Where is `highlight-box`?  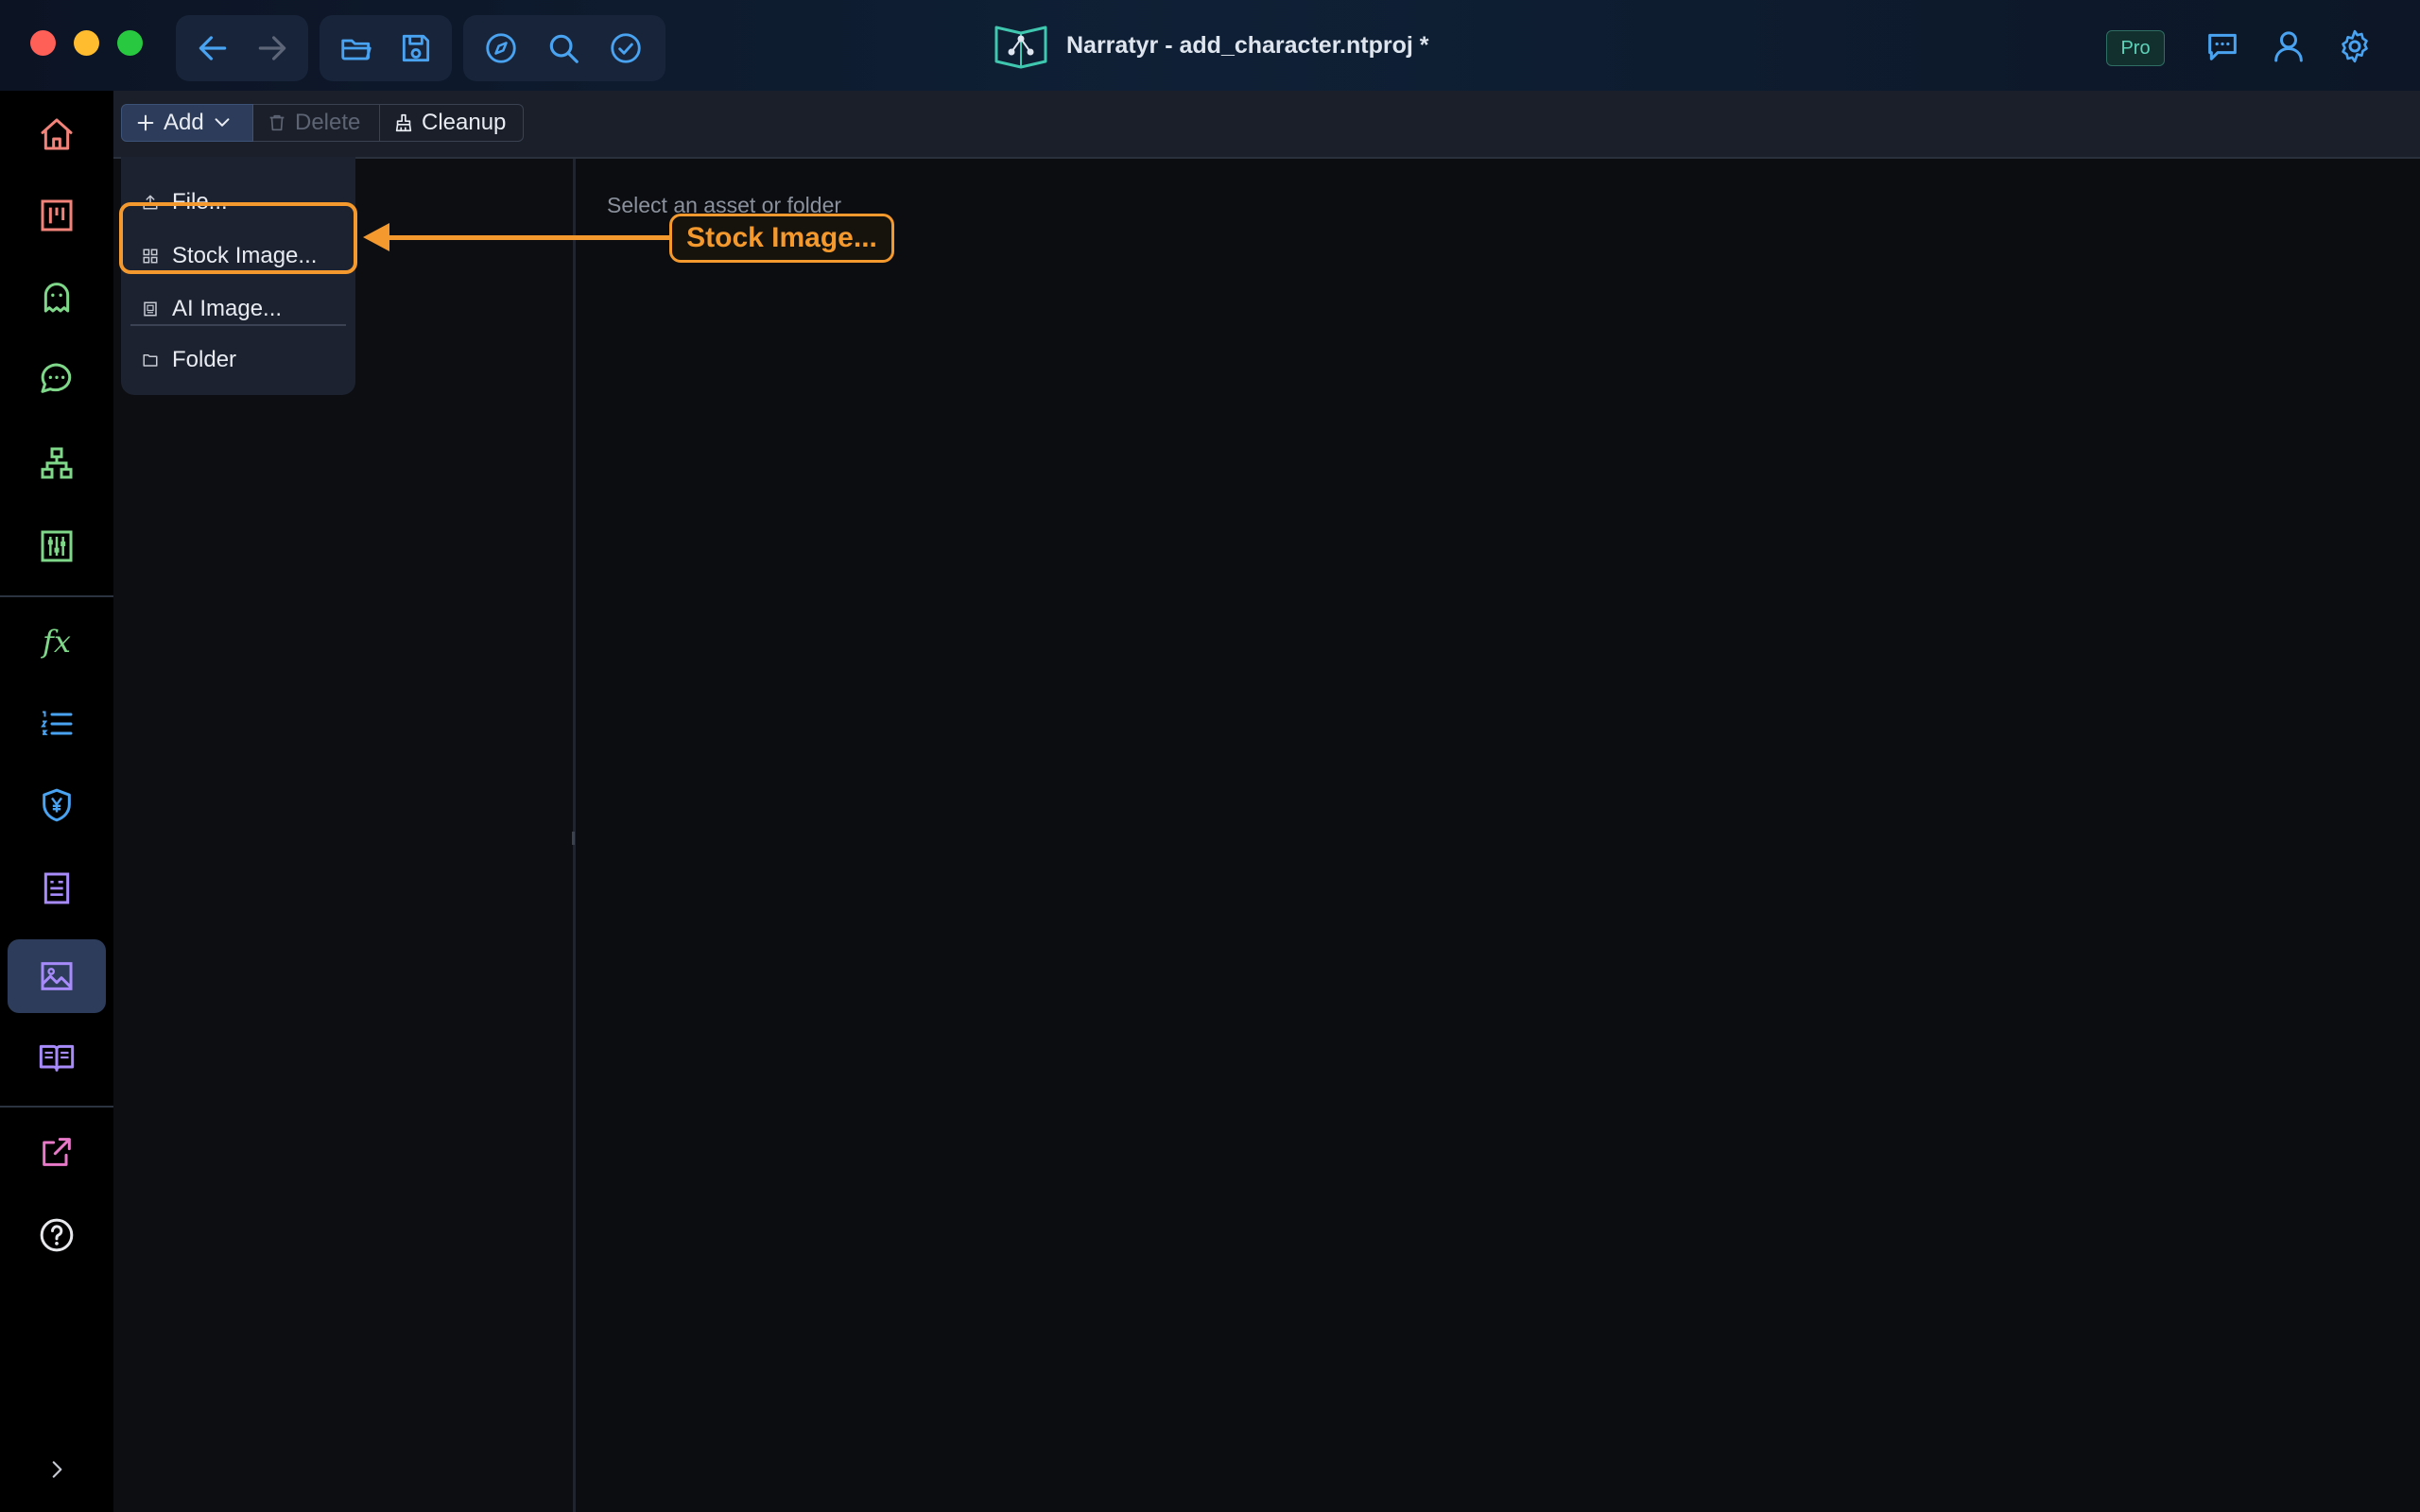 highlight-box is located at coordinates (238, 238).